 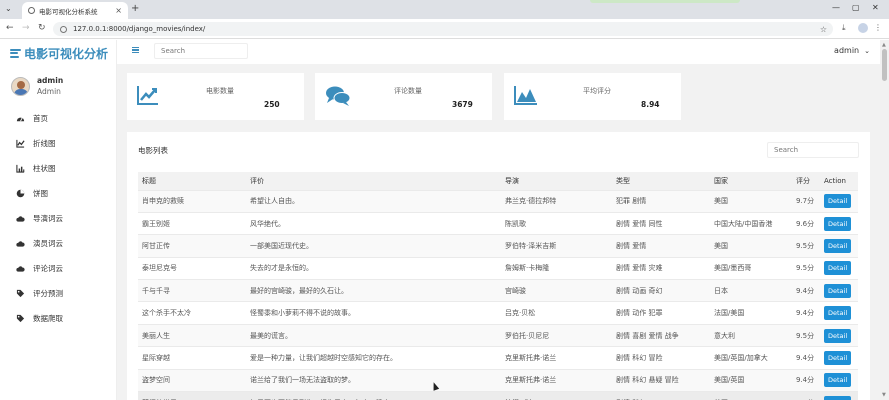 What do you see at coordinates (373, 224) in the screenshot?
I see `table-cell: 风华绝代。` at bounding box center [373, 224].